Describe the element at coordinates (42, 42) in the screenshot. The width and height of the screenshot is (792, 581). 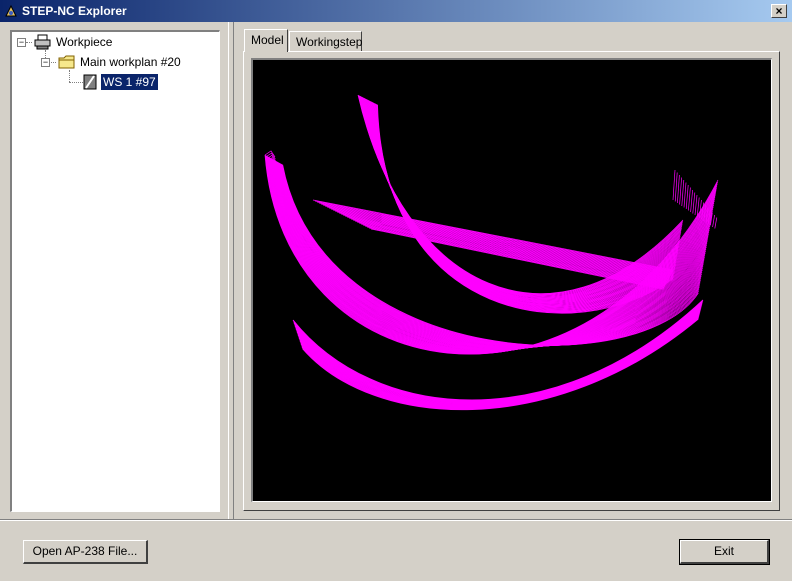
I see `printer-workpiece-icon` at that location.